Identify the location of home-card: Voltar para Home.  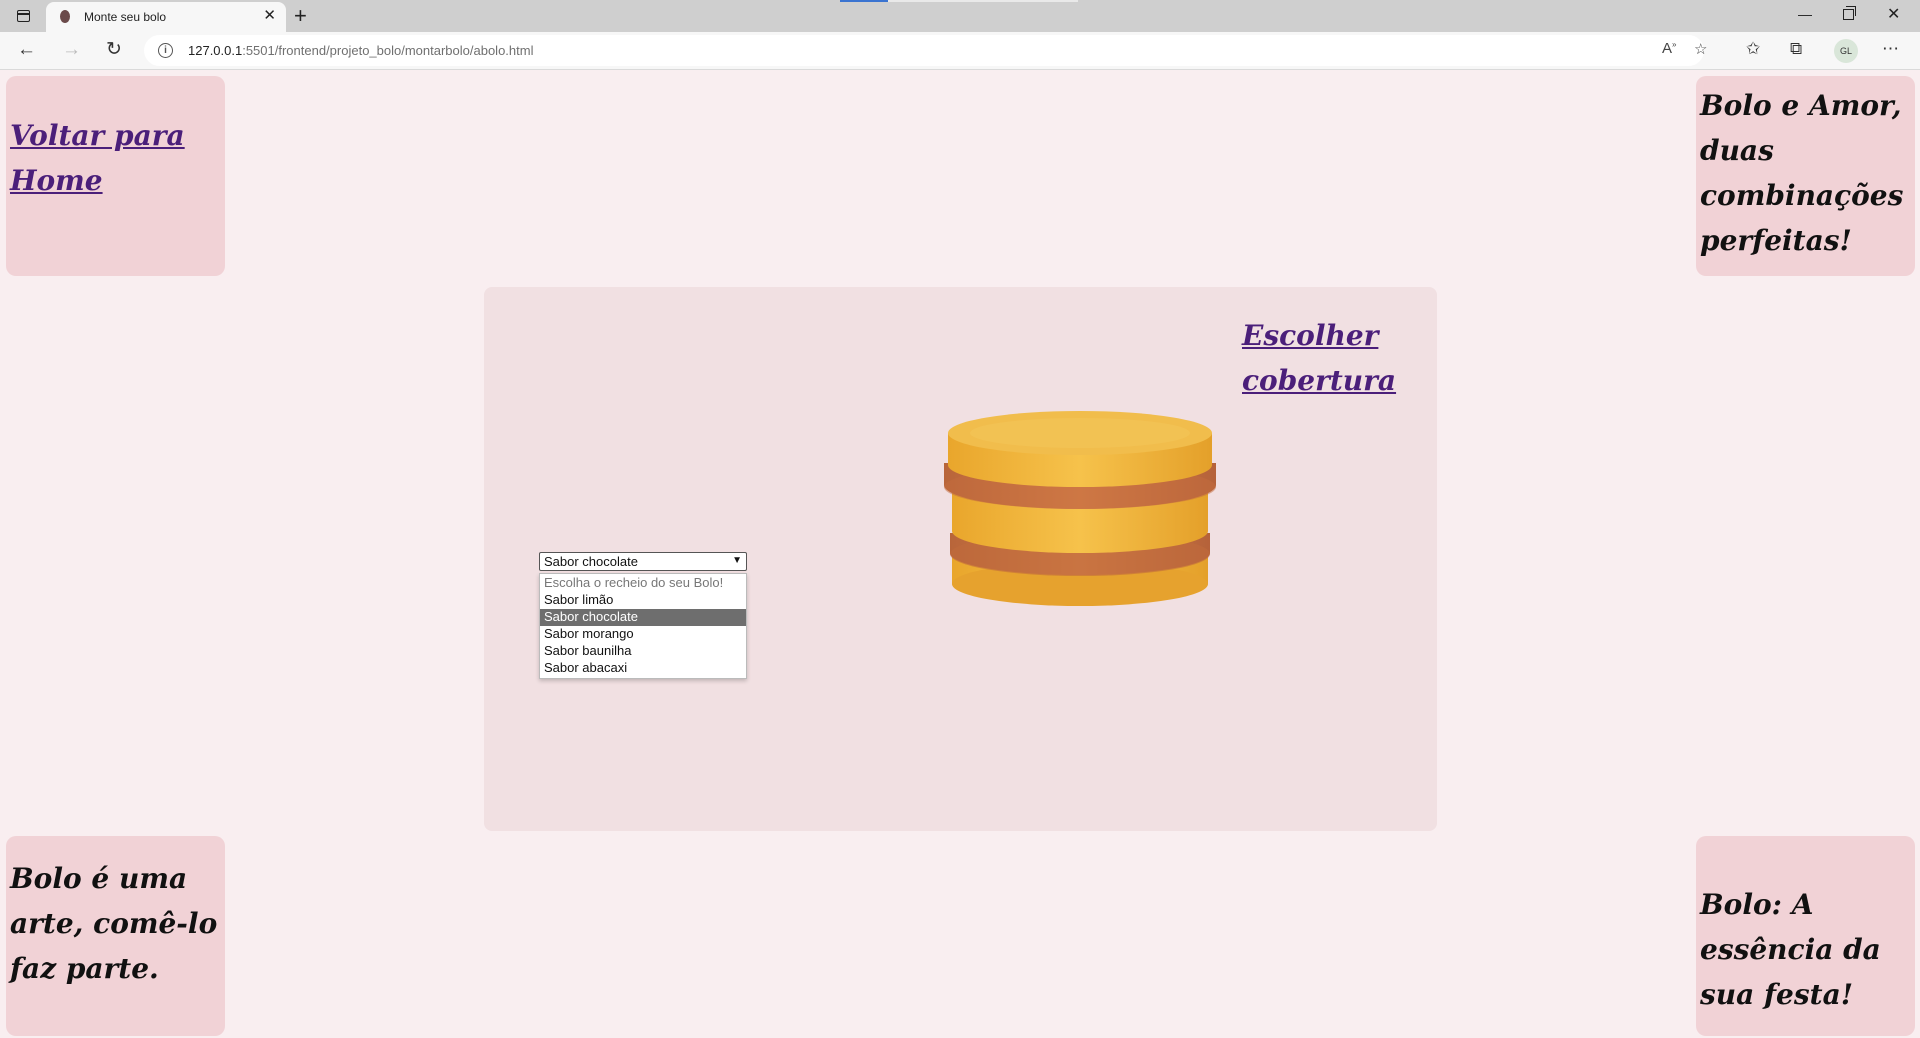
(115, 176).